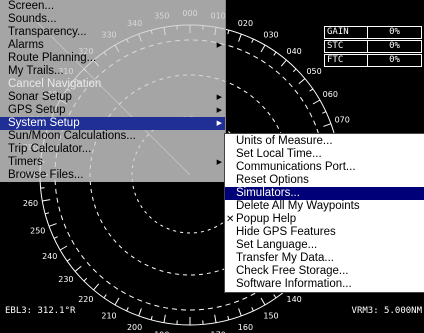 The height and width of the screenshot is (333, 424). I want to click on submenu-item-hide-gps-features: Hide GPS Features, so click(324, 232).